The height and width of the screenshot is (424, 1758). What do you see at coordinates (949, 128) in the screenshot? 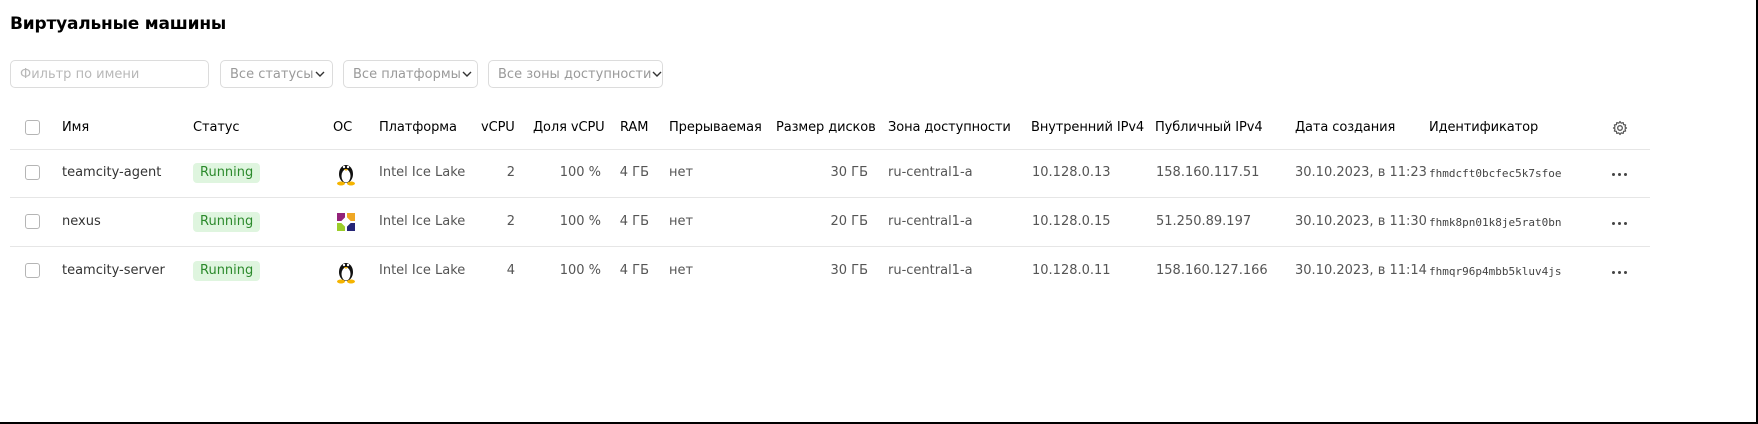
I see `header-zone: Зона доступности` at bounding box center [949, 128].